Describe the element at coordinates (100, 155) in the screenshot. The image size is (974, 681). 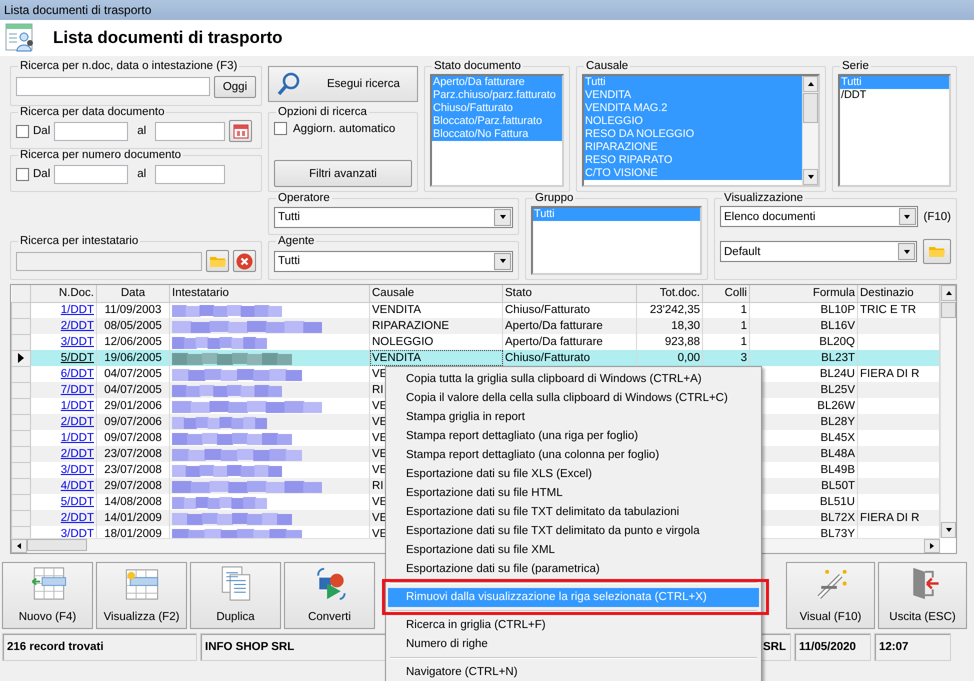
I see `group-label: Ricerca per numero documento` at that location.